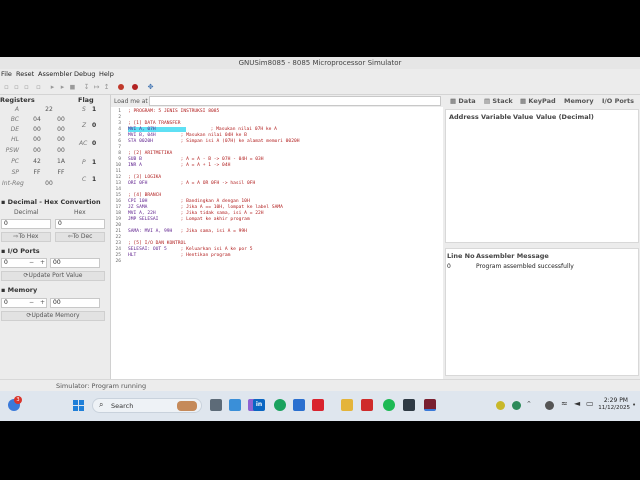 Image resolution: width=640 pixels, height=480 pixels. I want to click on memory-increment-button: +, so click(42, 302).